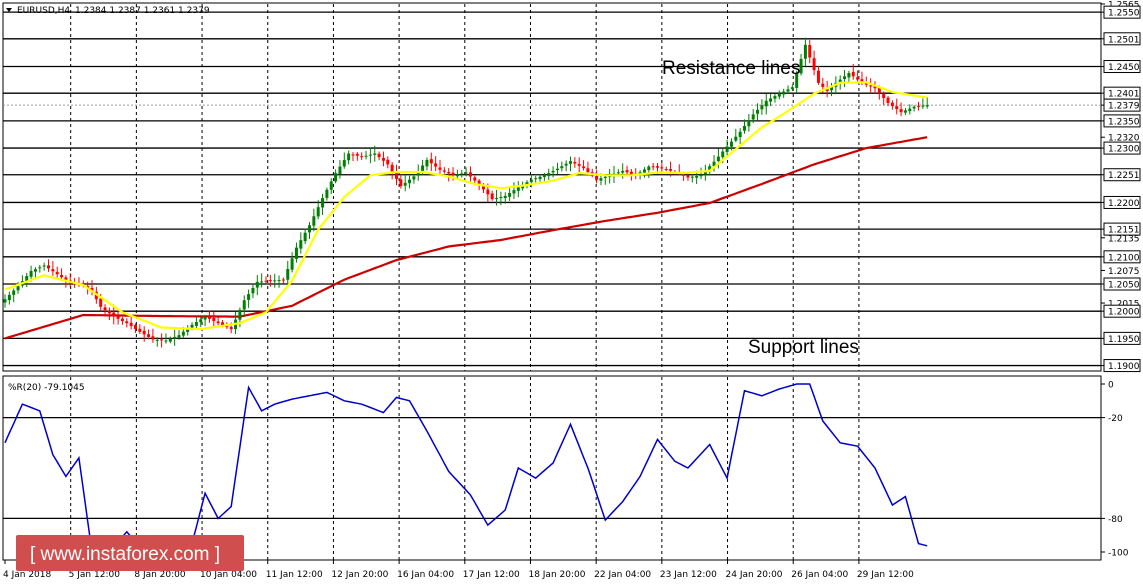 The height and width of the screenshot is (585, 1143). Describe the element at coordinates (1124, 150) in the screenshot. I see `price-label: 1.2300` at that location.